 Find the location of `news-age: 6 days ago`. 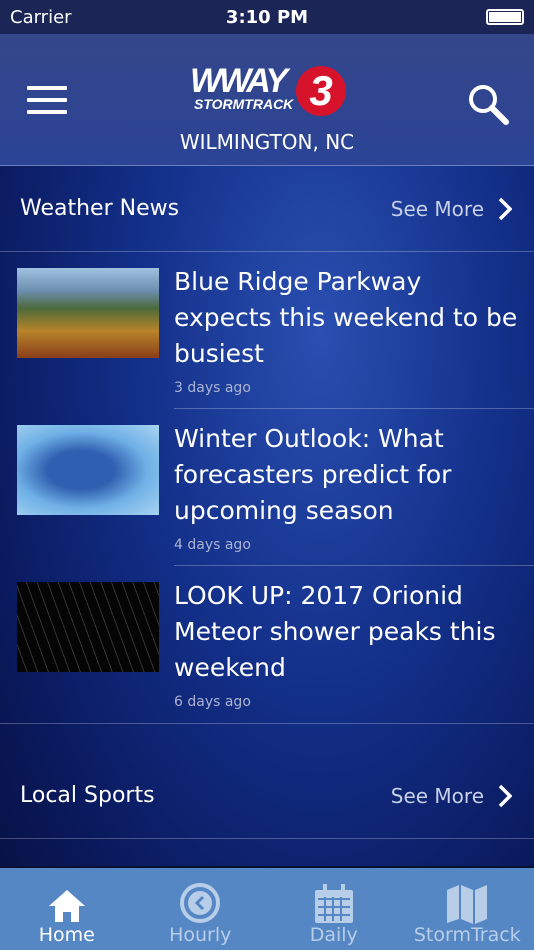

news-age: 6 days ago is located at coordinates (212, 702).